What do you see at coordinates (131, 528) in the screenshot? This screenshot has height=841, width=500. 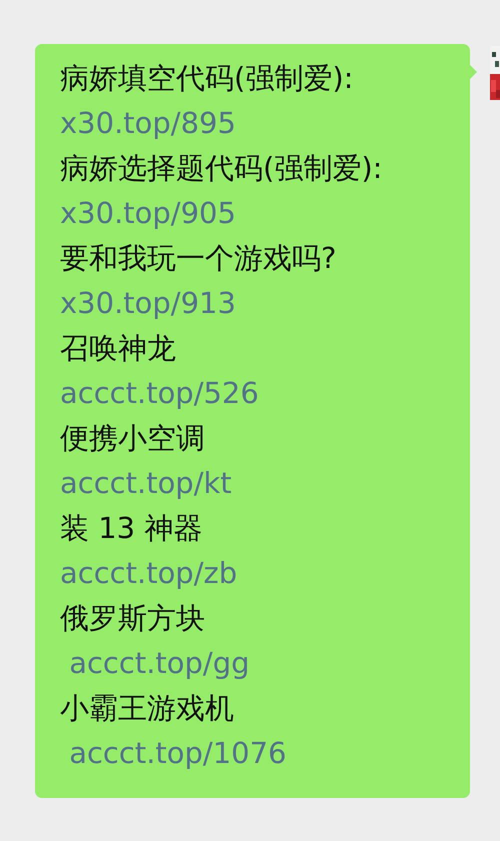 I see `message-text: 装 13 神器` at bounding box center [131, 528].